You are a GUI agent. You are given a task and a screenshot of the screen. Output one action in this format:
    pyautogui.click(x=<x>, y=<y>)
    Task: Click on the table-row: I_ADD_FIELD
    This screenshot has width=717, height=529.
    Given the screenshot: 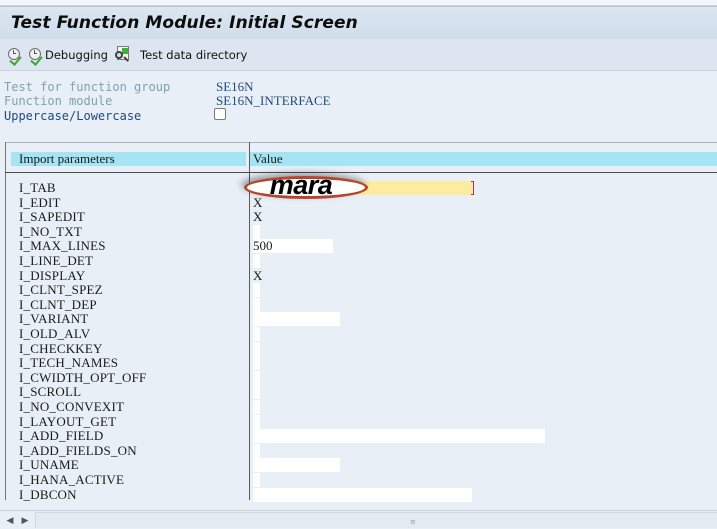 What is the action you would take?
    pyautogui.click(x=358, y=436)
    